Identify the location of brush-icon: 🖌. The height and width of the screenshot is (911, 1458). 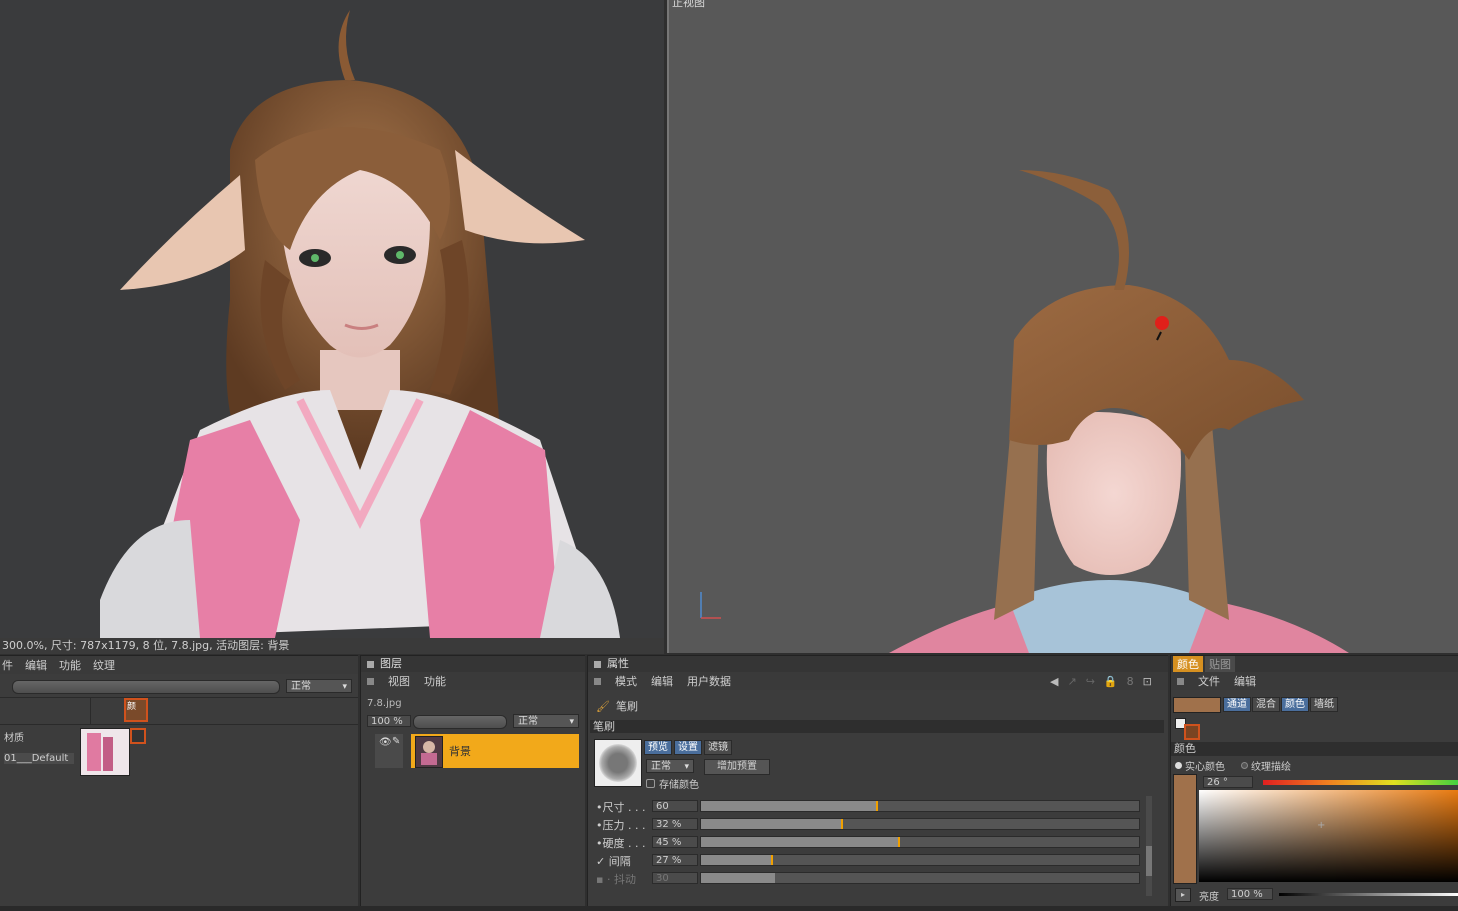
(603, 706).